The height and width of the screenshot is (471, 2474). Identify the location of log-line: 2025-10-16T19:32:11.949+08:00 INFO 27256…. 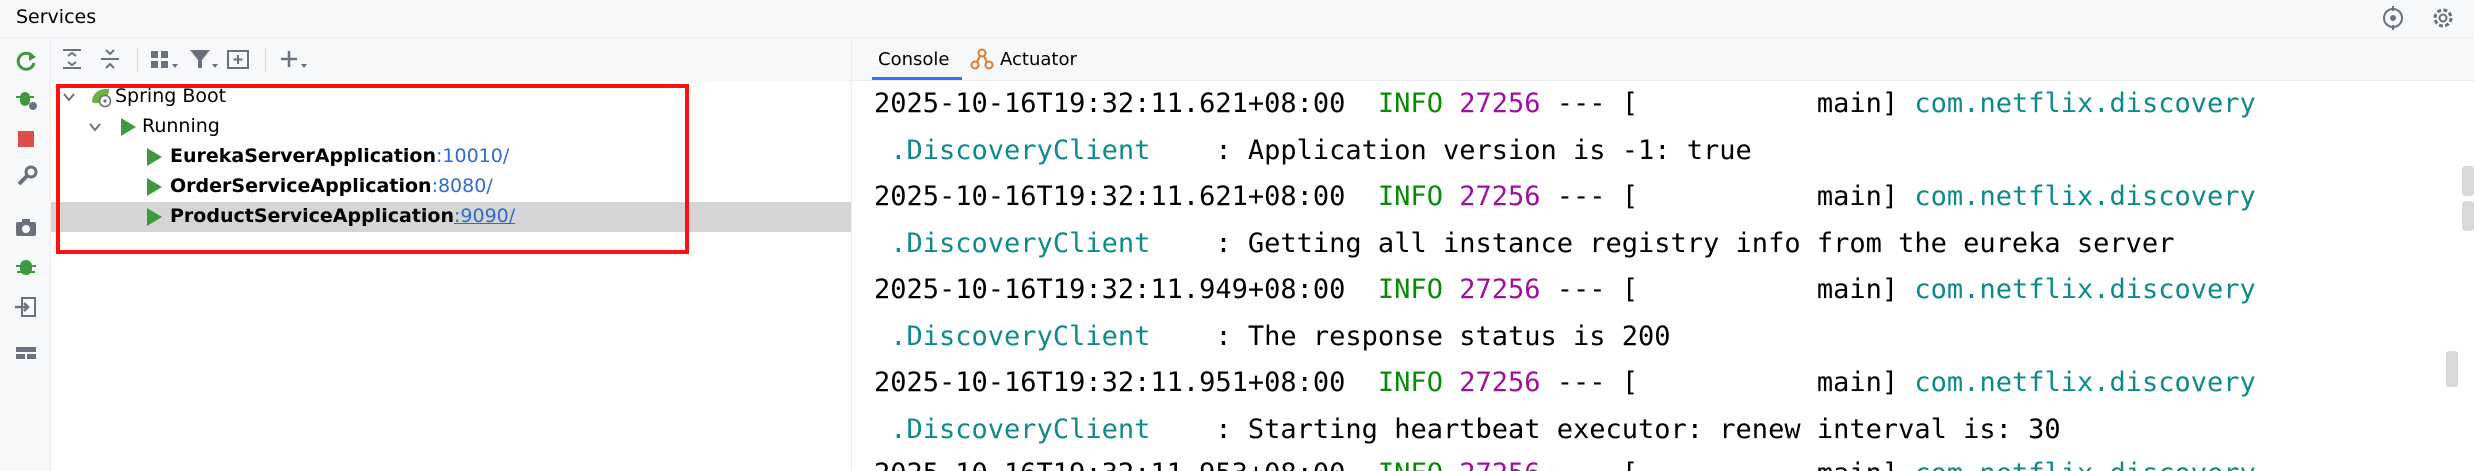
(1565, 289).